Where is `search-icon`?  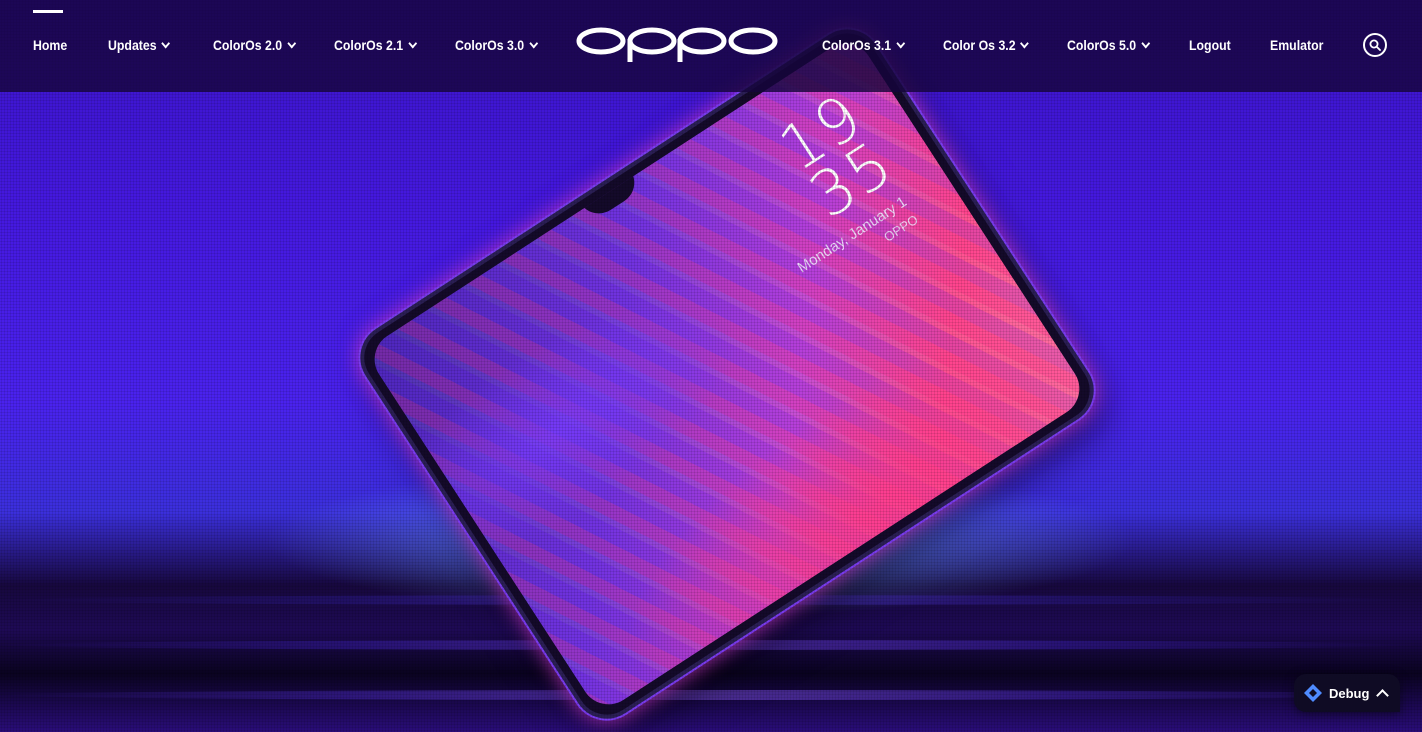 search-icon is located at coordinates (1375, 45).